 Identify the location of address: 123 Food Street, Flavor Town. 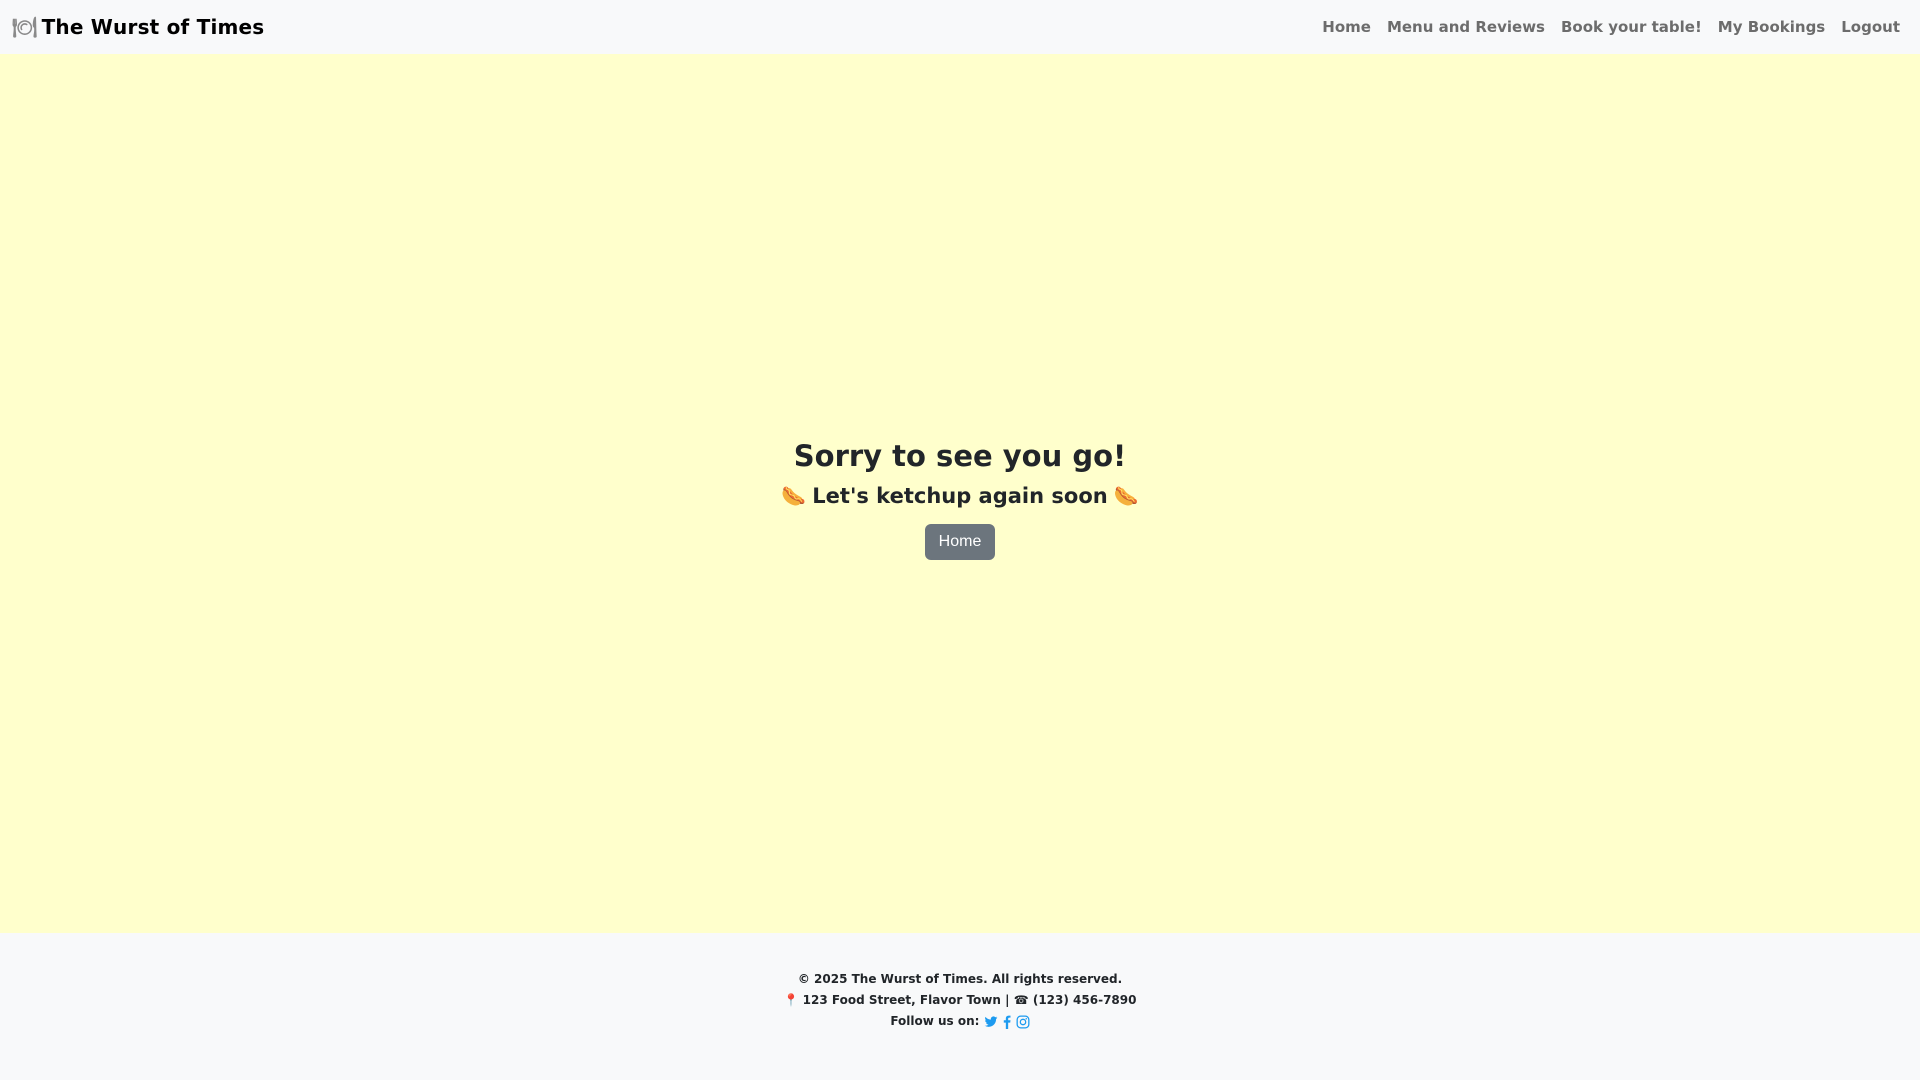
(901, 1000).